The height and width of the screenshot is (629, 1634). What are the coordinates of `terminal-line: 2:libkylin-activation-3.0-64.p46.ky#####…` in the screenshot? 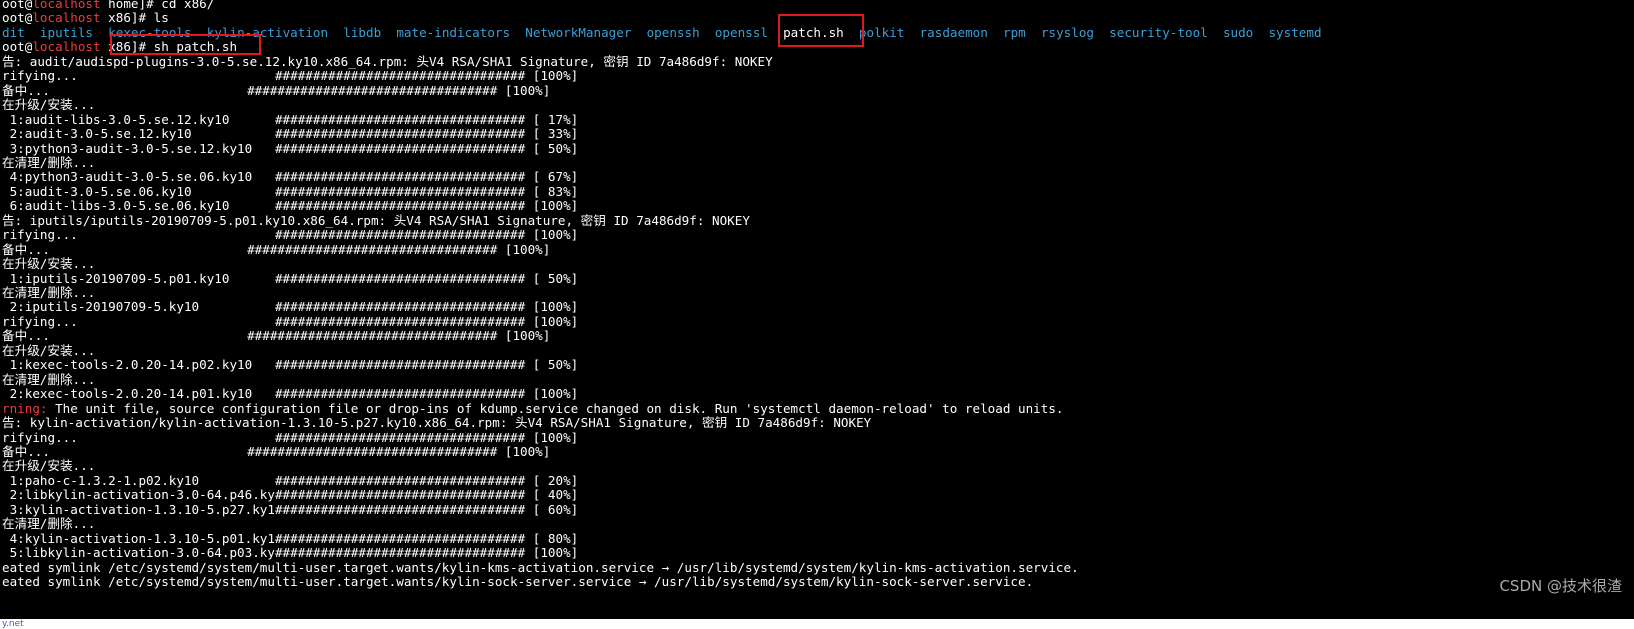 It's located at (290, 495).